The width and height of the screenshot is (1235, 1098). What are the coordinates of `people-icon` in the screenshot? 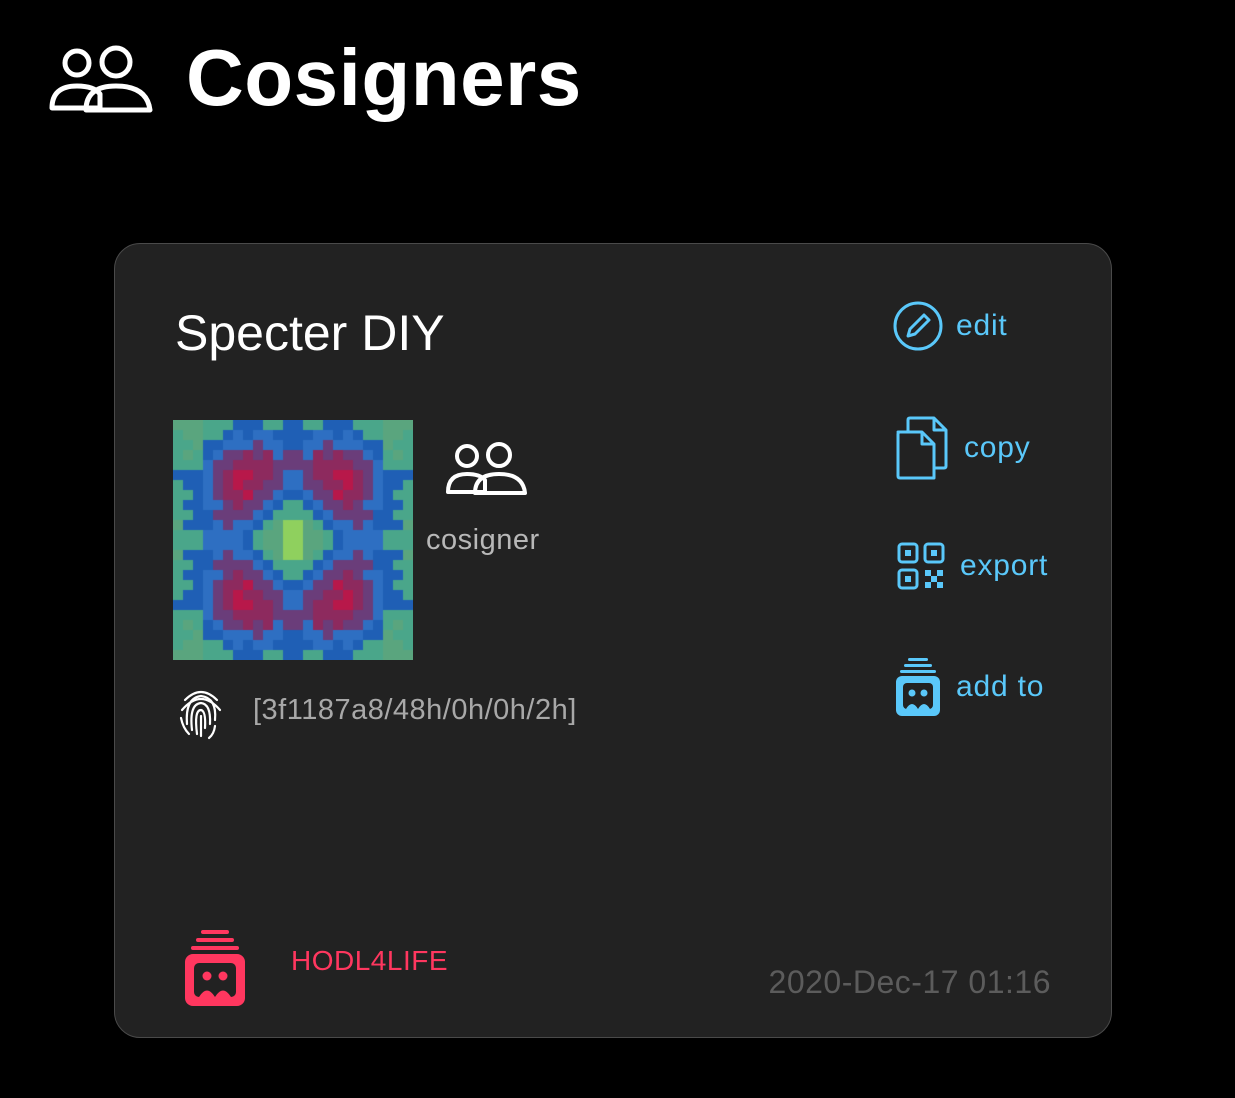 It's located at (101, 79).